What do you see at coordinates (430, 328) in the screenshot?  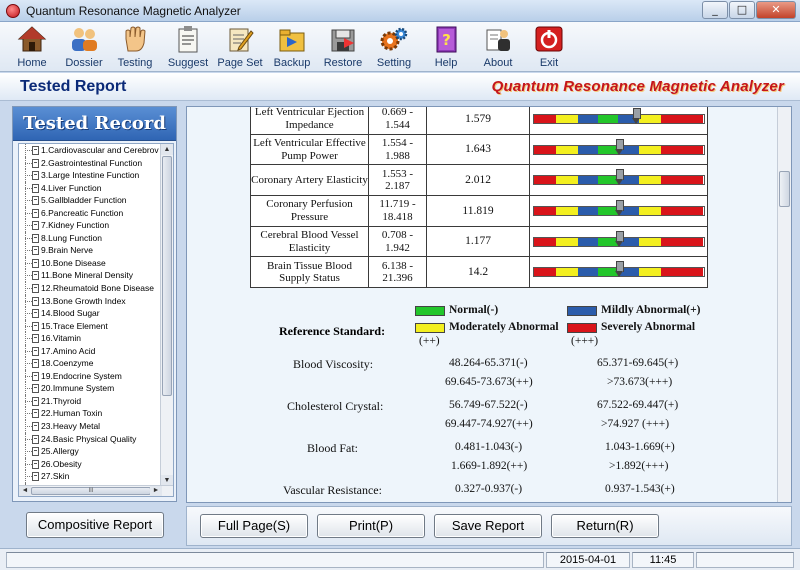 I see `yellow-swatch` at bounding box center [430, 328].